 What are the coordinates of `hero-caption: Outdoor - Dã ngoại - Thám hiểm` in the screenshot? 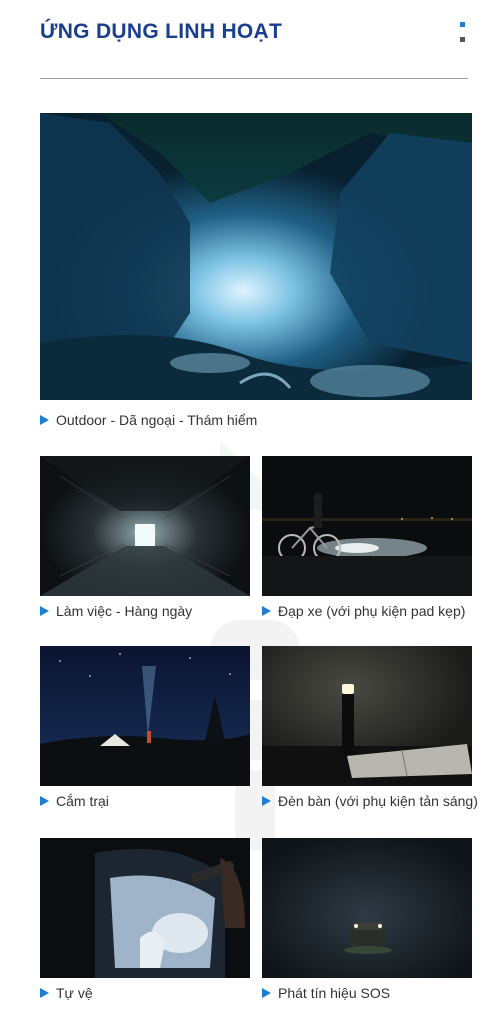 It's located at (148, 420).